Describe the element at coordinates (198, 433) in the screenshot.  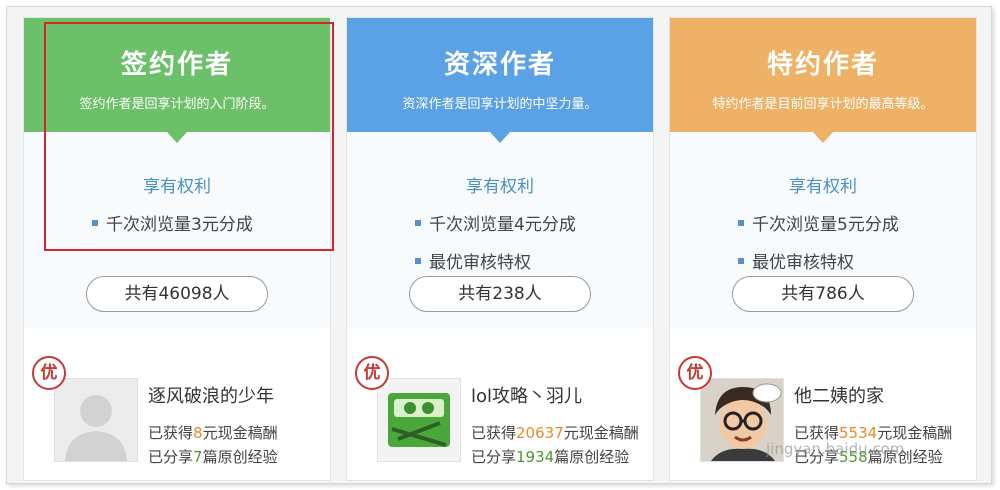
I see `earnings-value: 8` at that location.